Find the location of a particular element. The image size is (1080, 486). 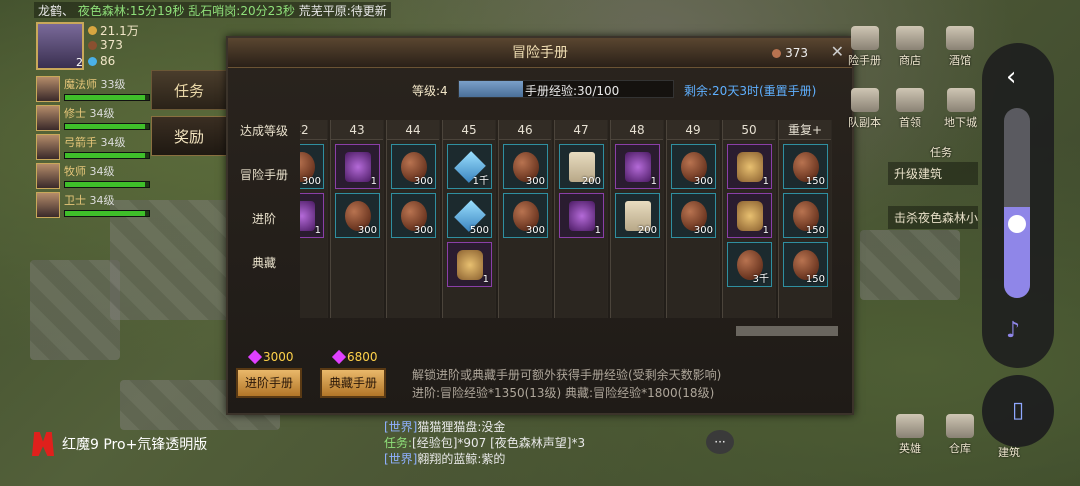

chat-text: 翱翔的蓝鲸:紫的 is located at coordinates (461, 459).